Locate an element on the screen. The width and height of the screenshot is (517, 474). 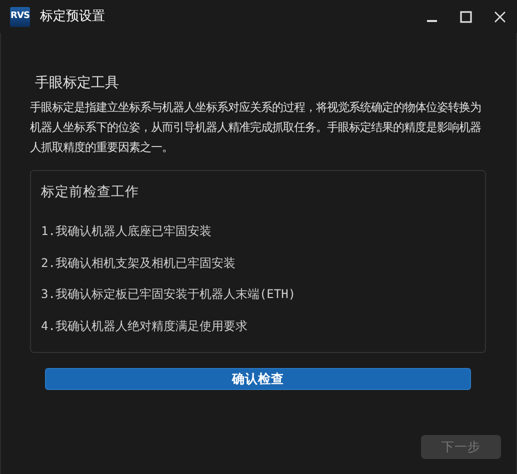
checklist-item: 2.我确认相机支架及相机已牢固安装 is located at coordinates (138, 263).